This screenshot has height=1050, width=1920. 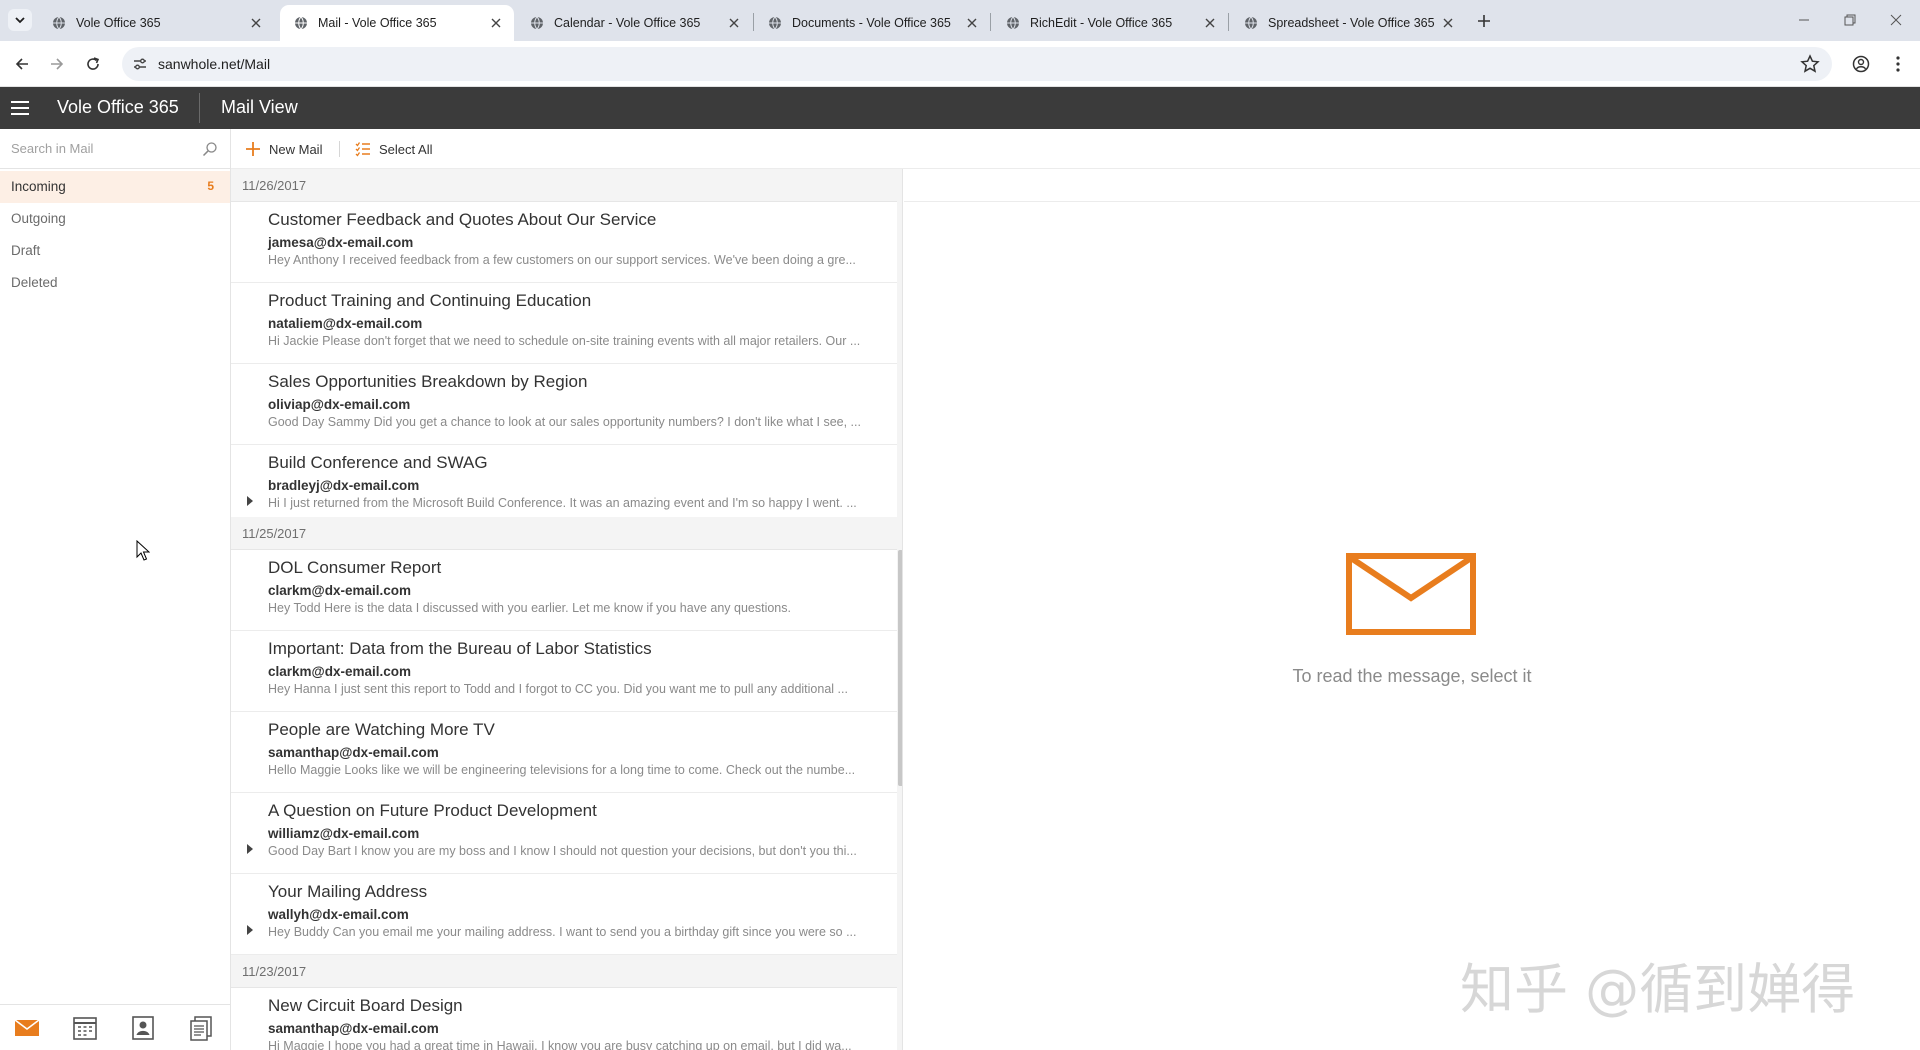 What do you see at coordinates (406, 149) in the screenshot?
I see `select-all-label: Select All` at bounding box center [406, 149].